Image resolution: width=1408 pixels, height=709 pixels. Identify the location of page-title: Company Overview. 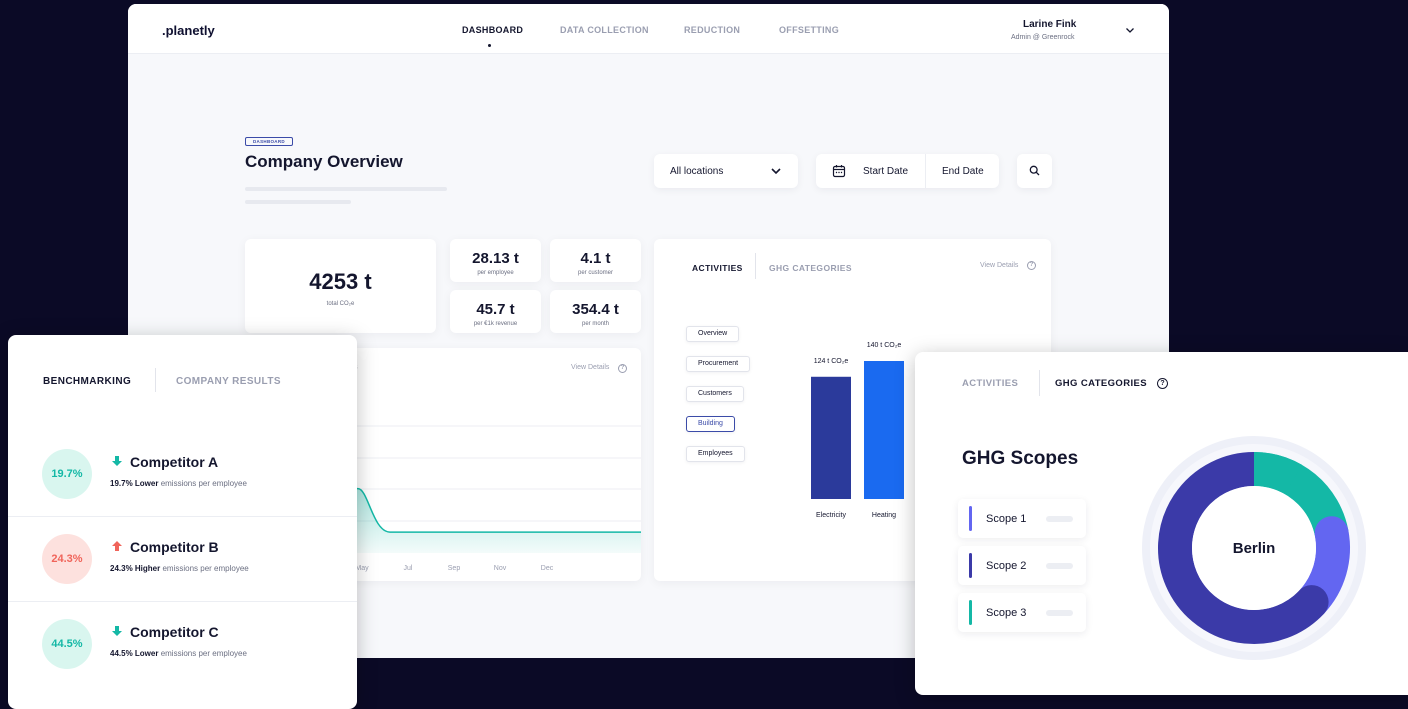
(324, 161).